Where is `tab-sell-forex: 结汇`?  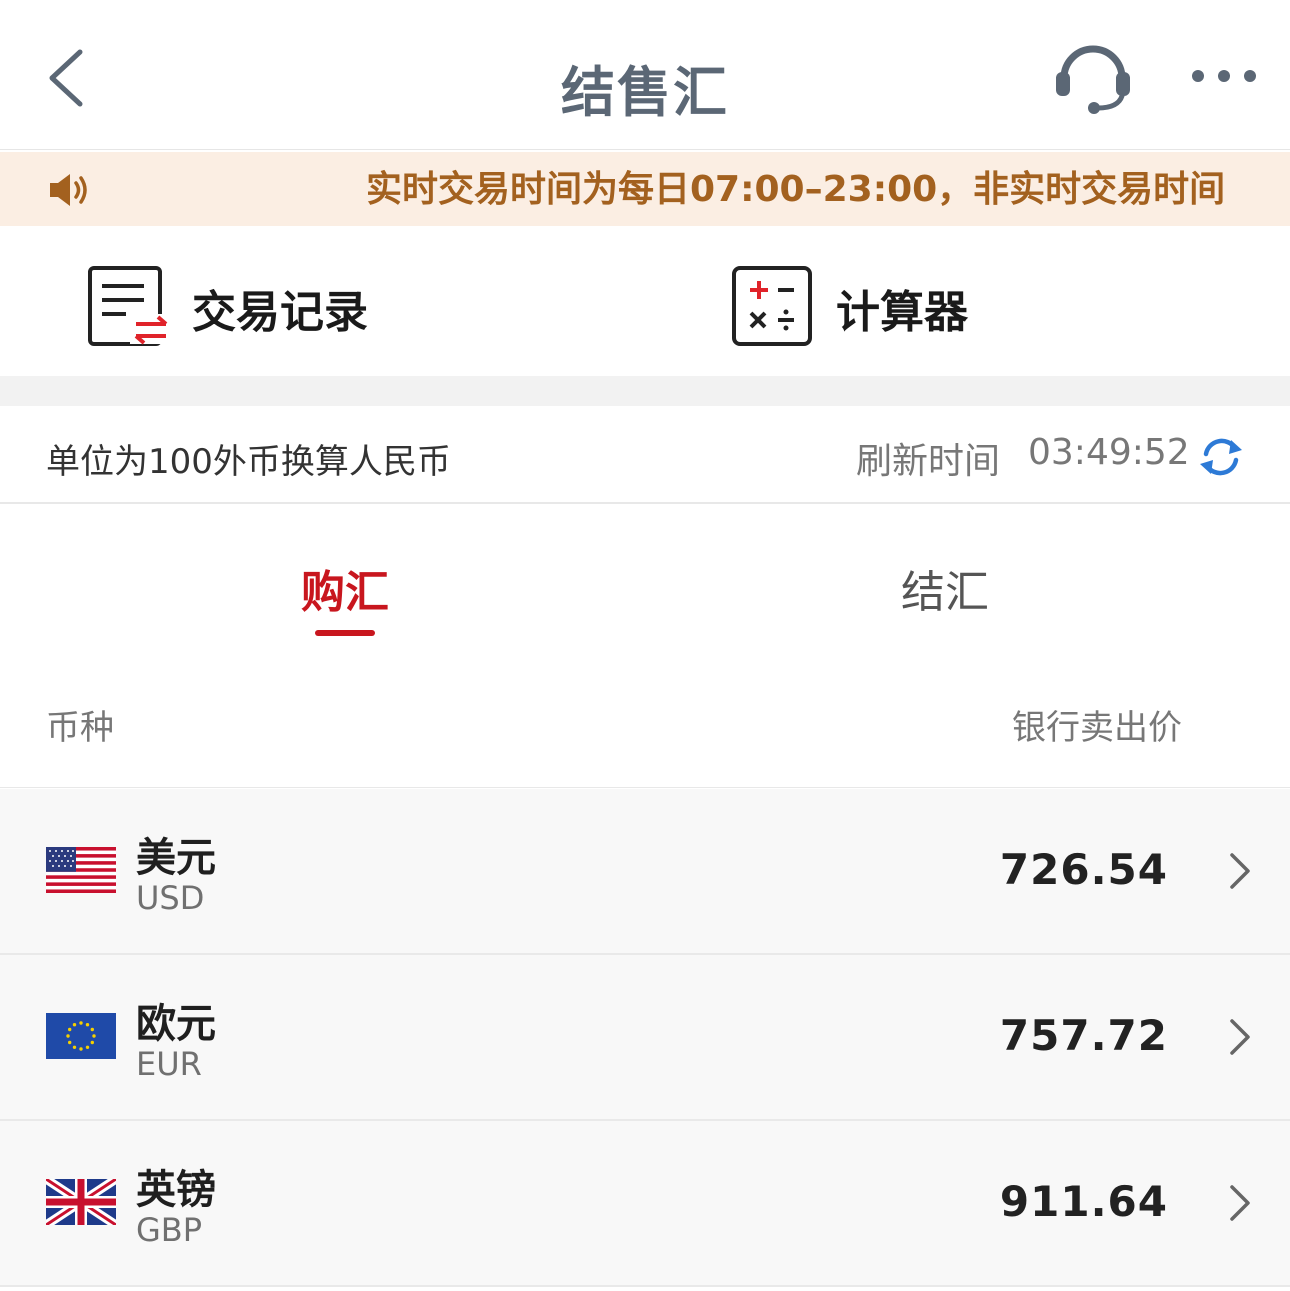
tab-sell-forex: 结汇 is located at coordinates (945, 588).